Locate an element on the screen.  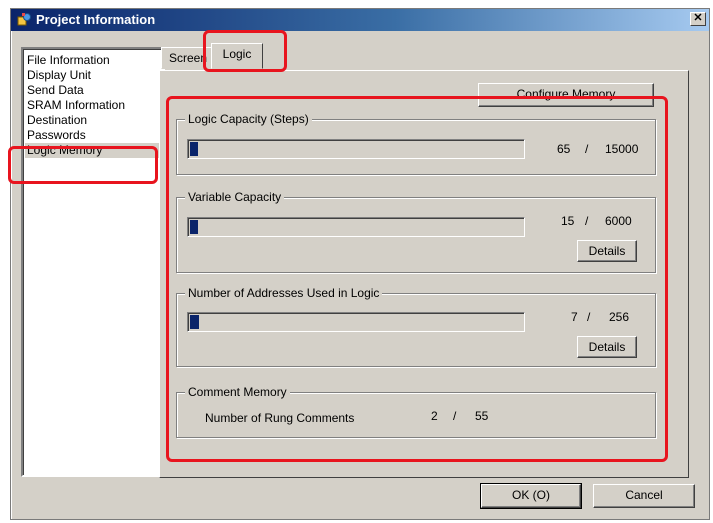
logic-capacity-fill is located at coordinates (194, 149).